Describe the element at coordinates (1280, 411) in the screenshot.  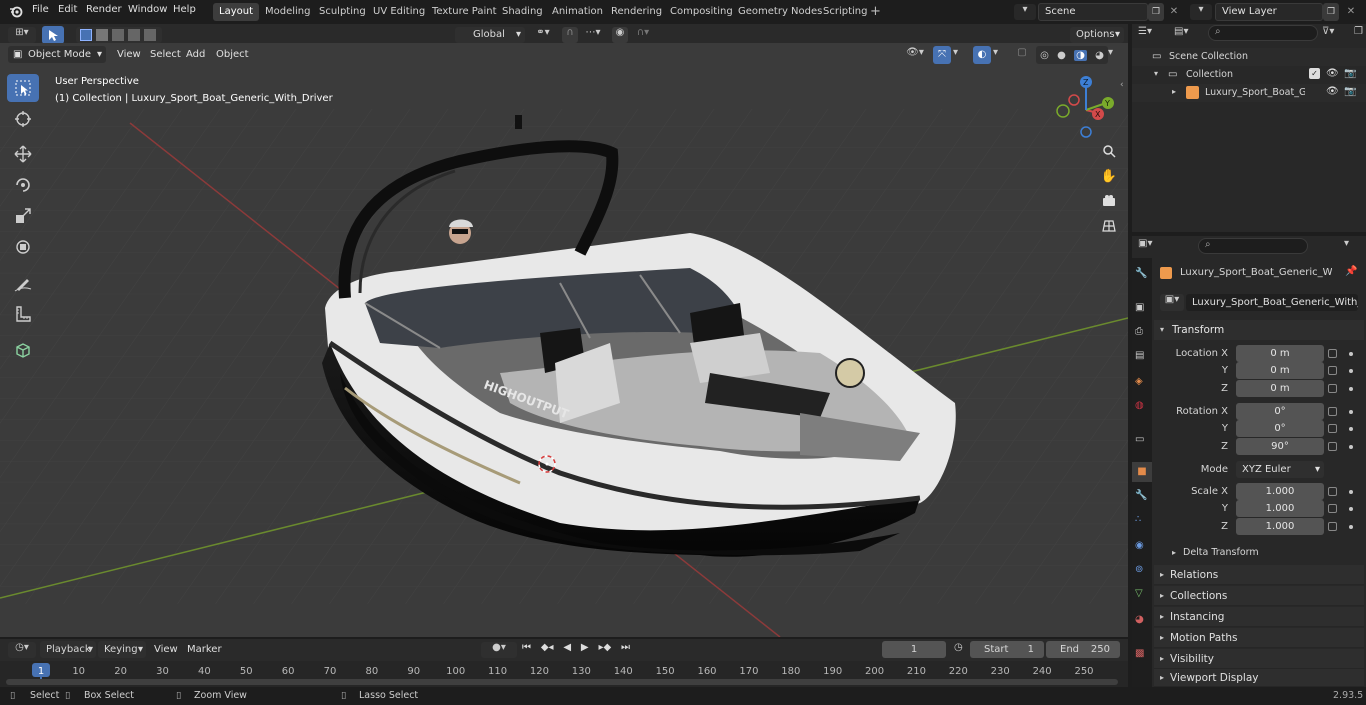
I see `rotation-x-field: 0°` at that location.